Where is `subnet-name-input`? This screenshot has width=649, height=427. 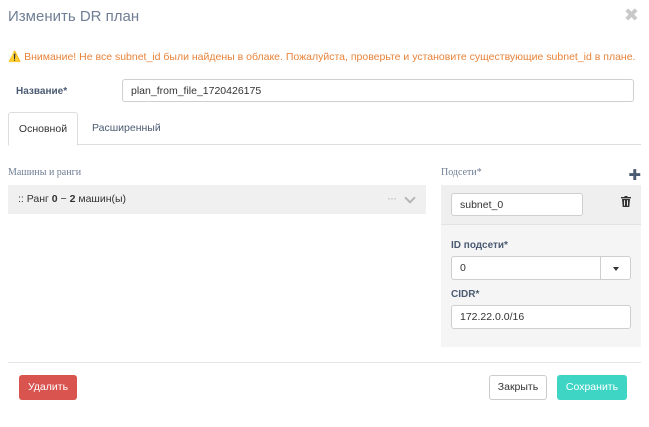
subnet-name-input is located at coordinates (517, 204).